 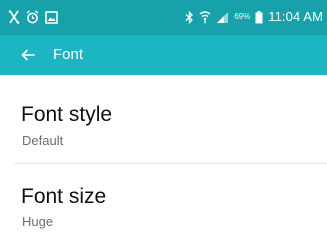 I want to click on notification-icons, so click(x=33, y=17).